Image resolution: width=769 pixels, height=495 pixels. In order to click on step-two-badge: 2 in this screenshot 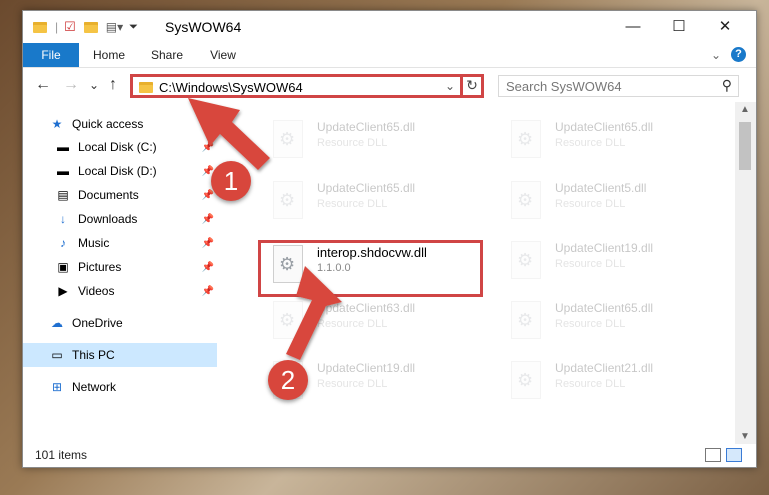, I will do `click(288, 380)`.